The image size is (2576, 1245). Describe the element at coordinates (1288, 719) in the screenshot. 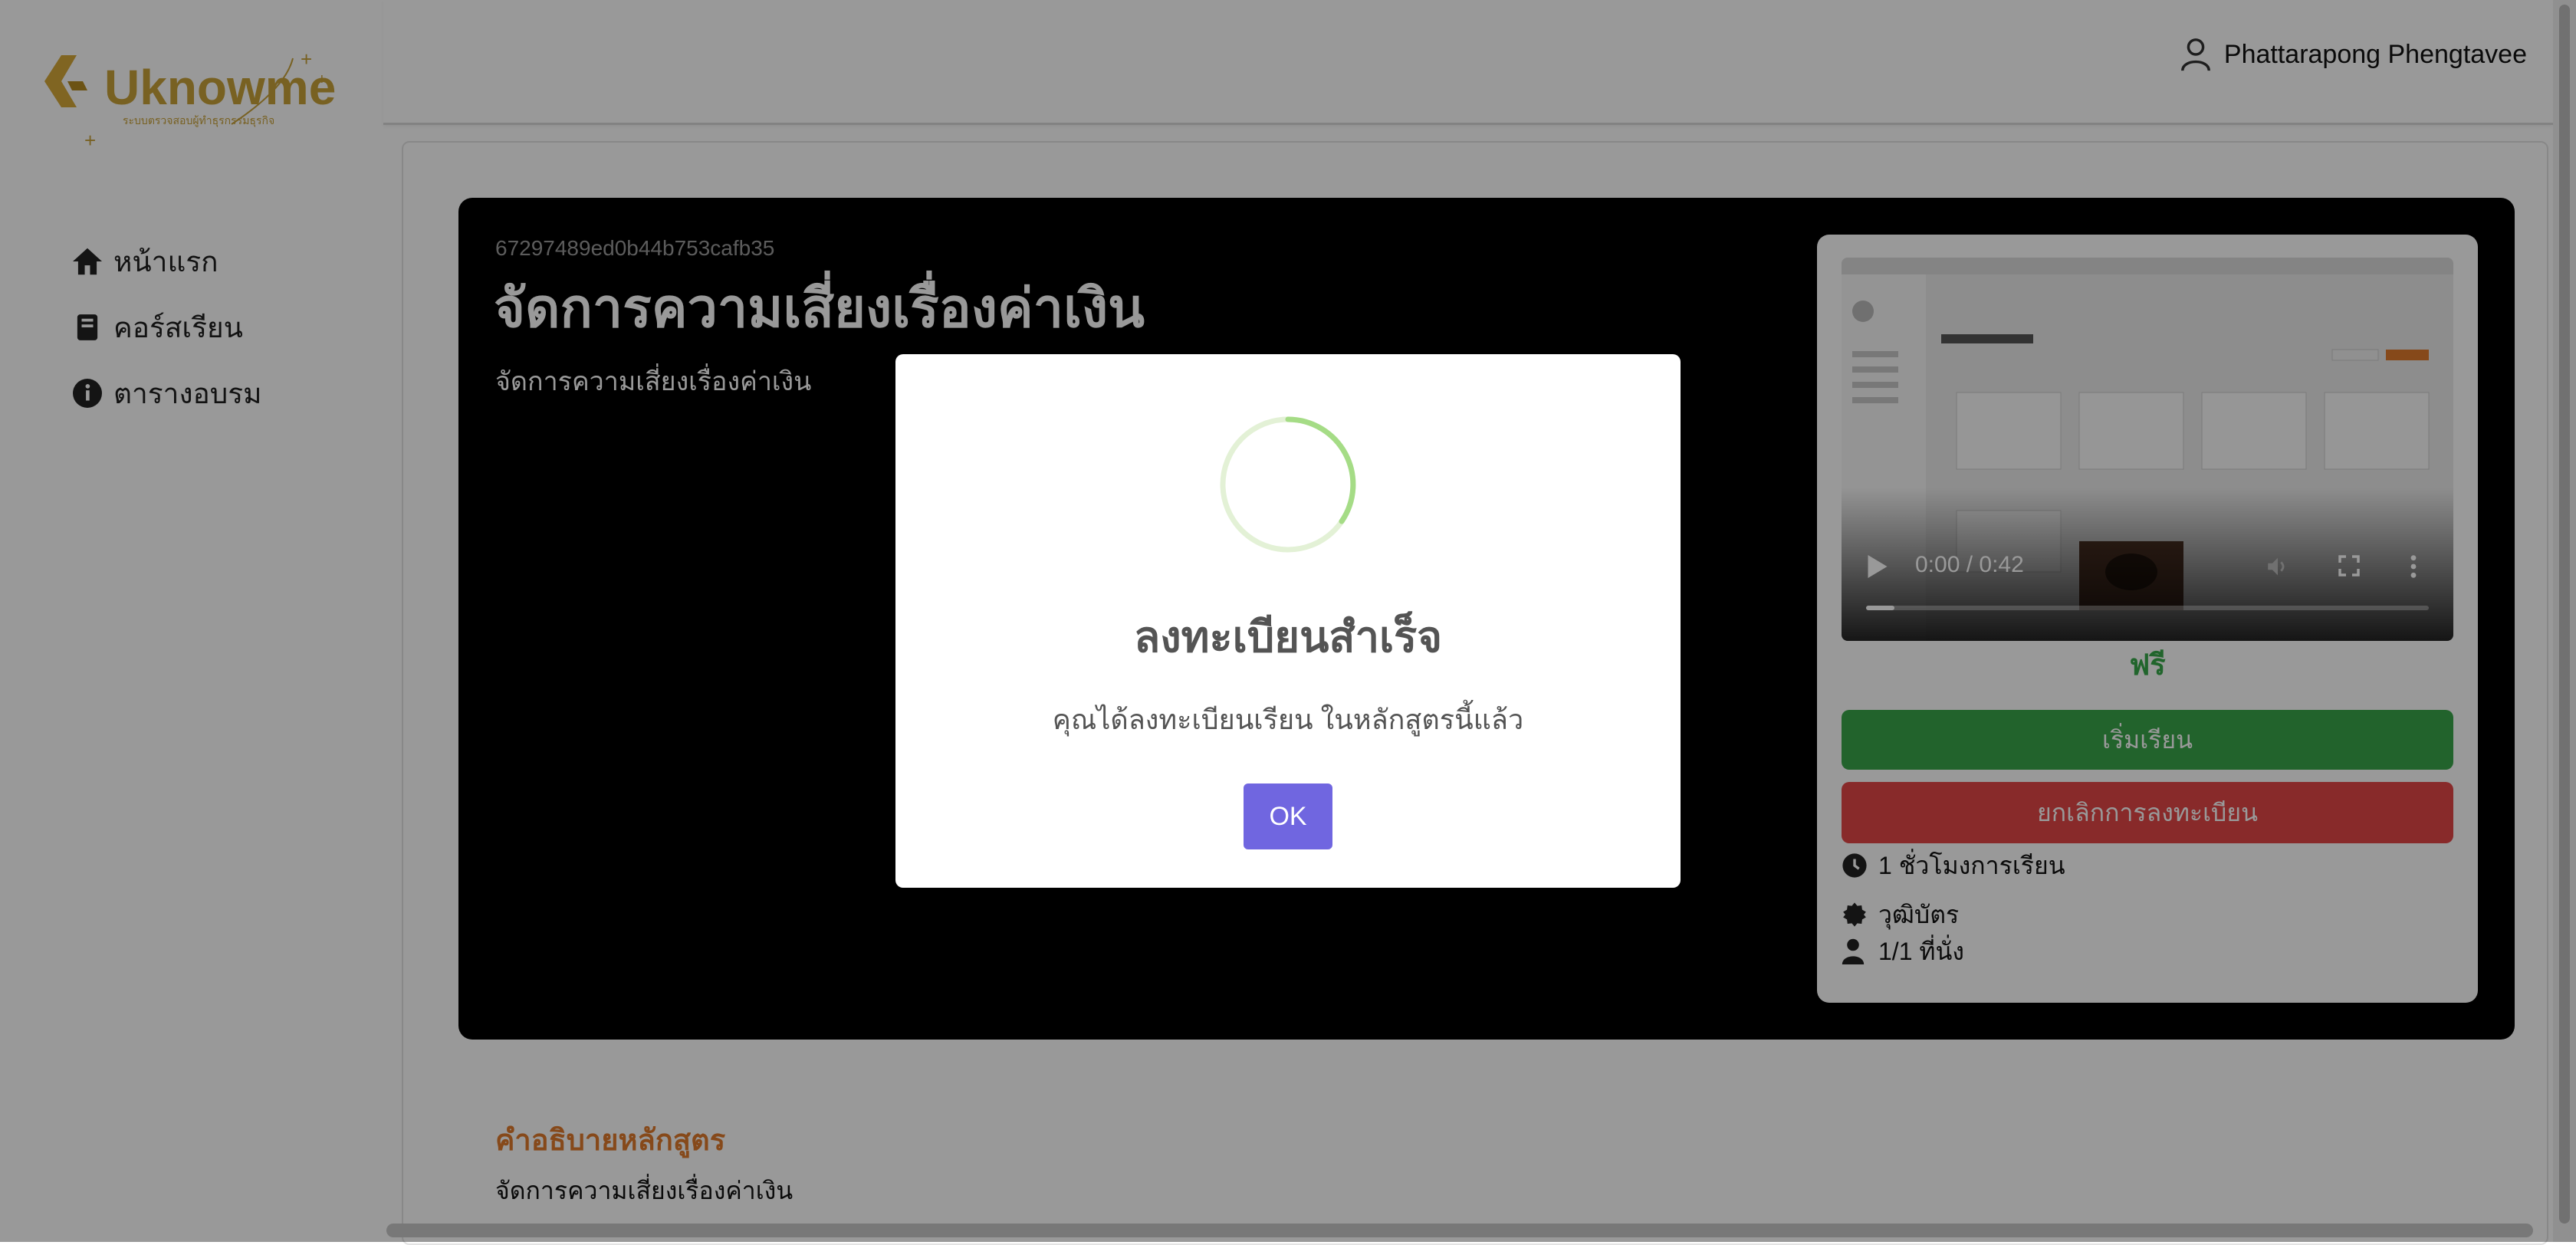

I see `dialog-message: คุณได้ลงทะเบียนเรียน ในหลักสูตรนี้แล้ว` at that location.